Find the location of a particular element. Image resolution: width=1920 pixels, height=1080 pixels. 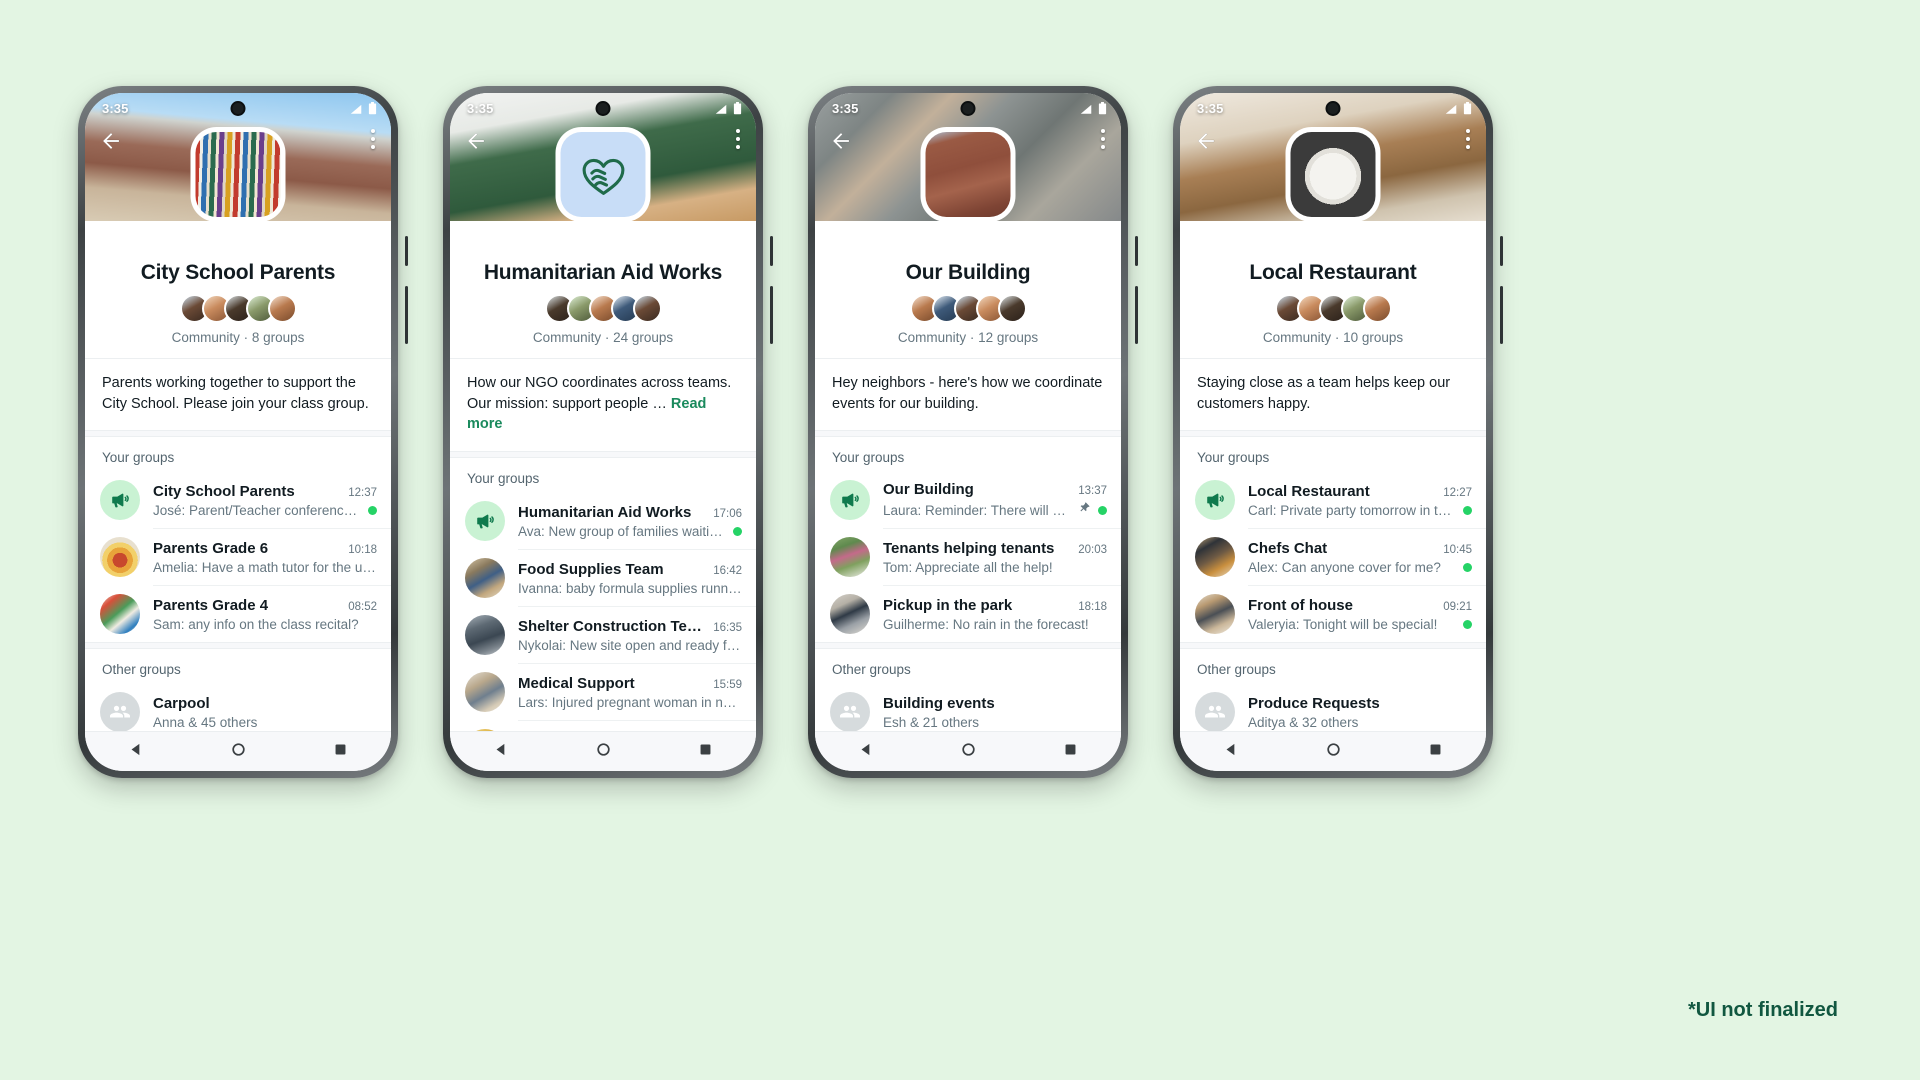

group-timestamp: 17:06 is located at coordinates (727, 513).